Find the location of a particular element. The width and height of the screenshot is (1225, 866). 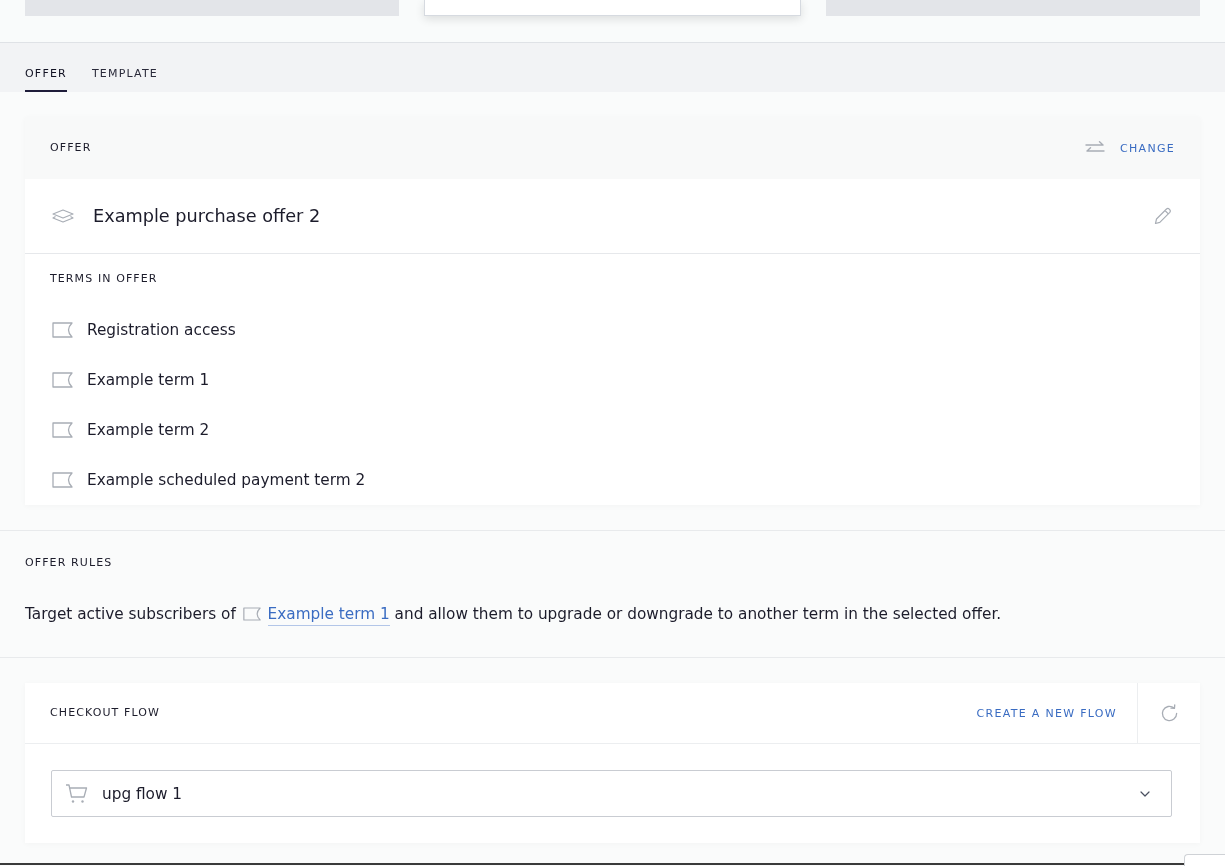

swap-arrows-icon is located at coordinates (1095, 148).